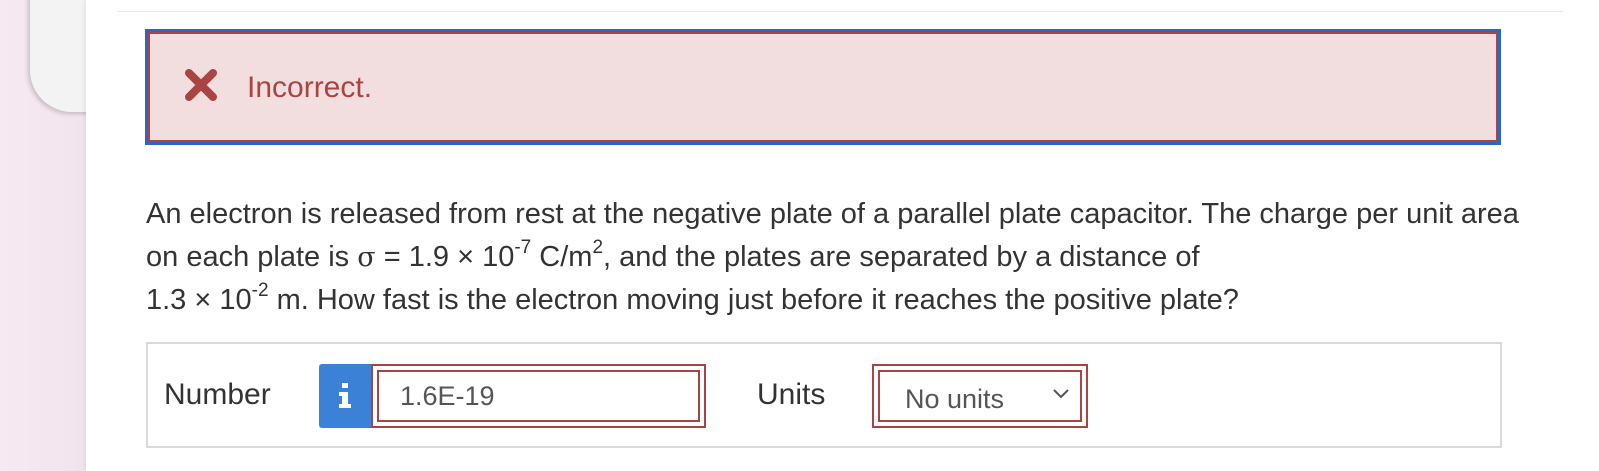 Image resolution: width=1599 pixels, height=471 pixels. What do you see at coordinates (366, 257) in the screenshot?
I see `sigma-symbol: σ` at bounding box center [366, 257].